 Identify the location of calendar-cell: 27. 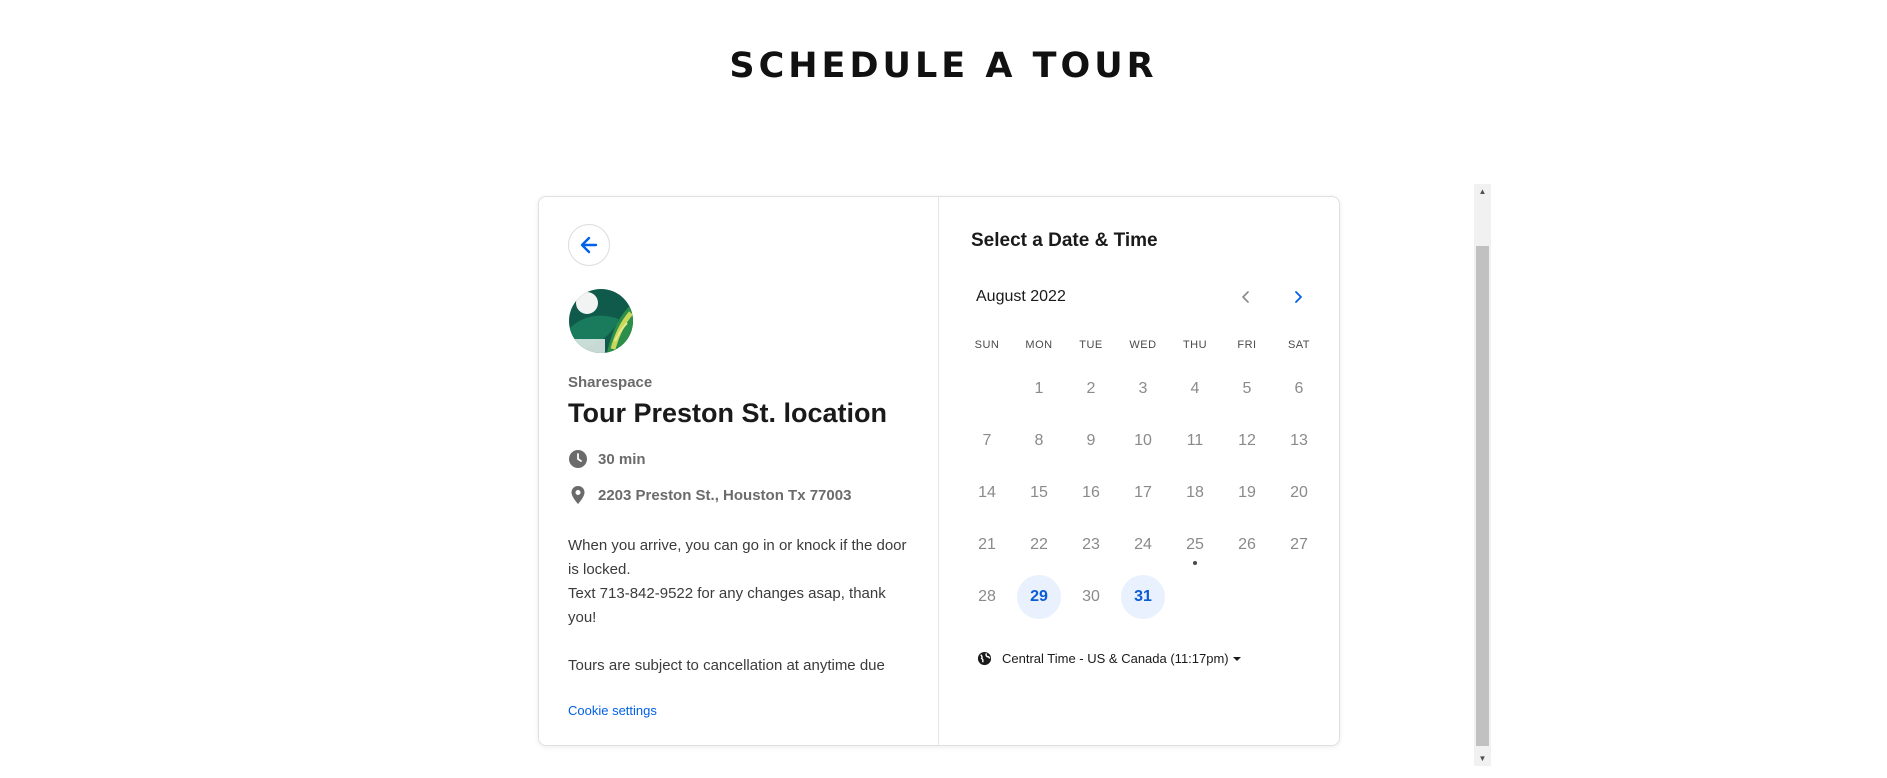
(1299, 545).